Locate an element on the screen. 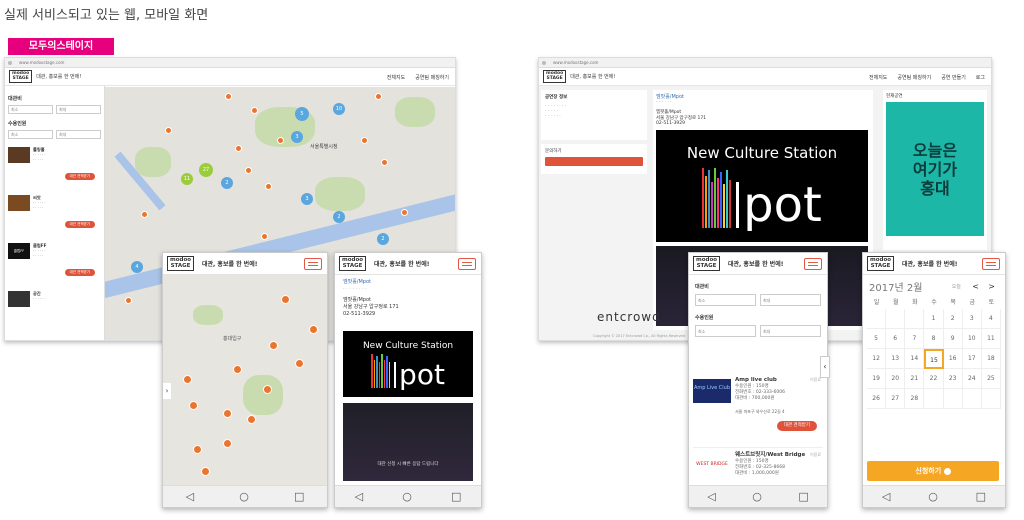 This screenshot has width=1024, height=520. drawer-handle: ‹ is located at coordinates (825, 367).